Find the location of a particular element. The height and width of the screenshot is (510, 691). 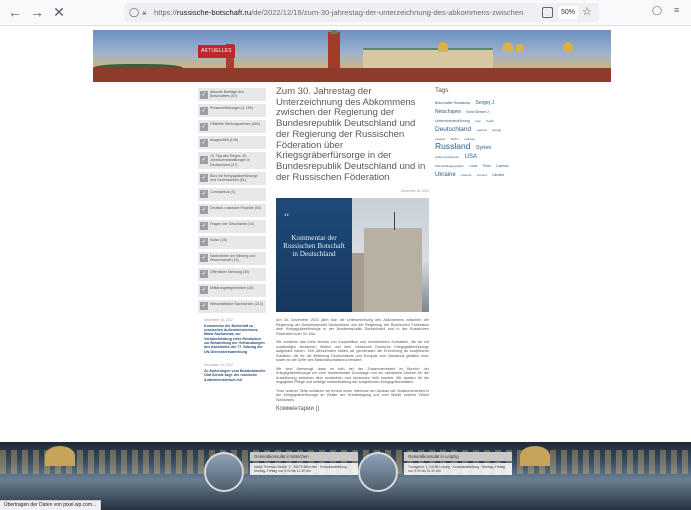

sidebar-category-item: ✓ Militärangelegenheiten (18) is located at coordinates (232, 290).